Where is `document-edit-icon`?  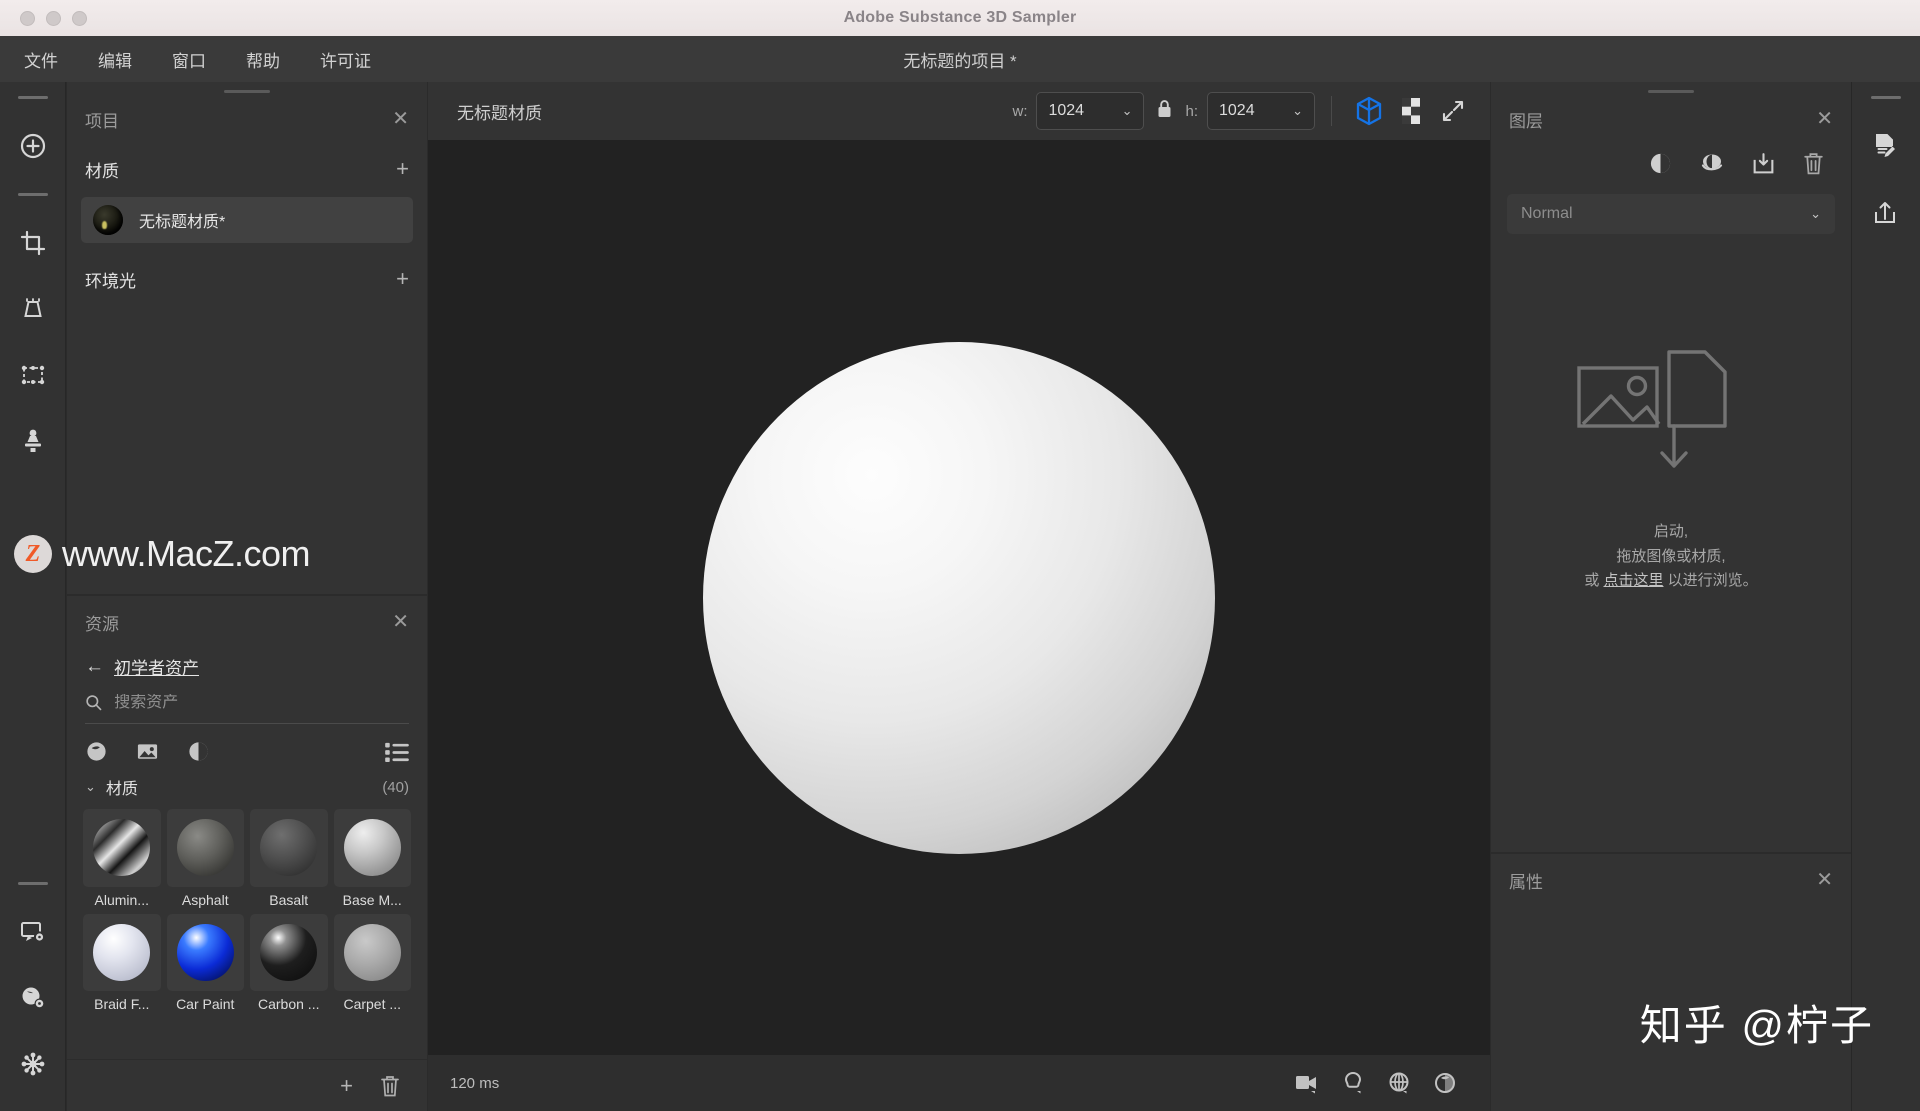 document-edit-icon is located at coordinates (1885, 146).